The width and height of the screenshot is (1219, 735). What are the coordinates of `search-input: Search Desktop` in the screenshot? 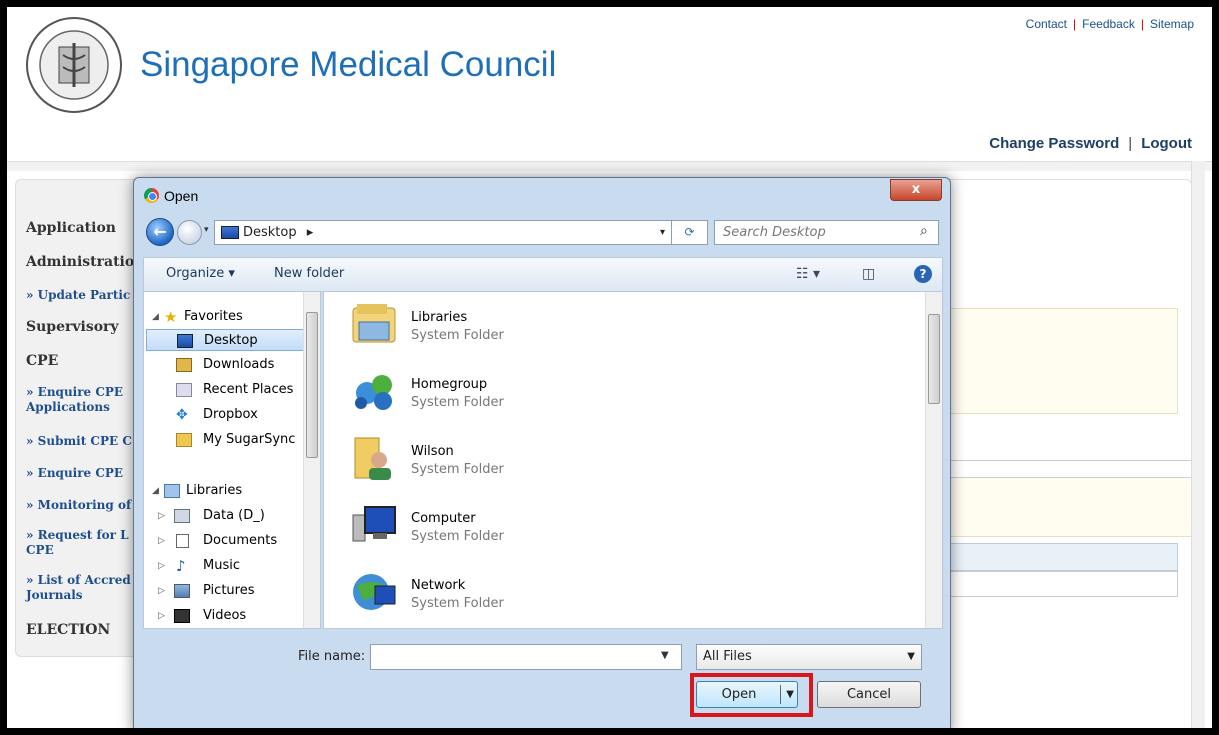 It's located at (826, 232).